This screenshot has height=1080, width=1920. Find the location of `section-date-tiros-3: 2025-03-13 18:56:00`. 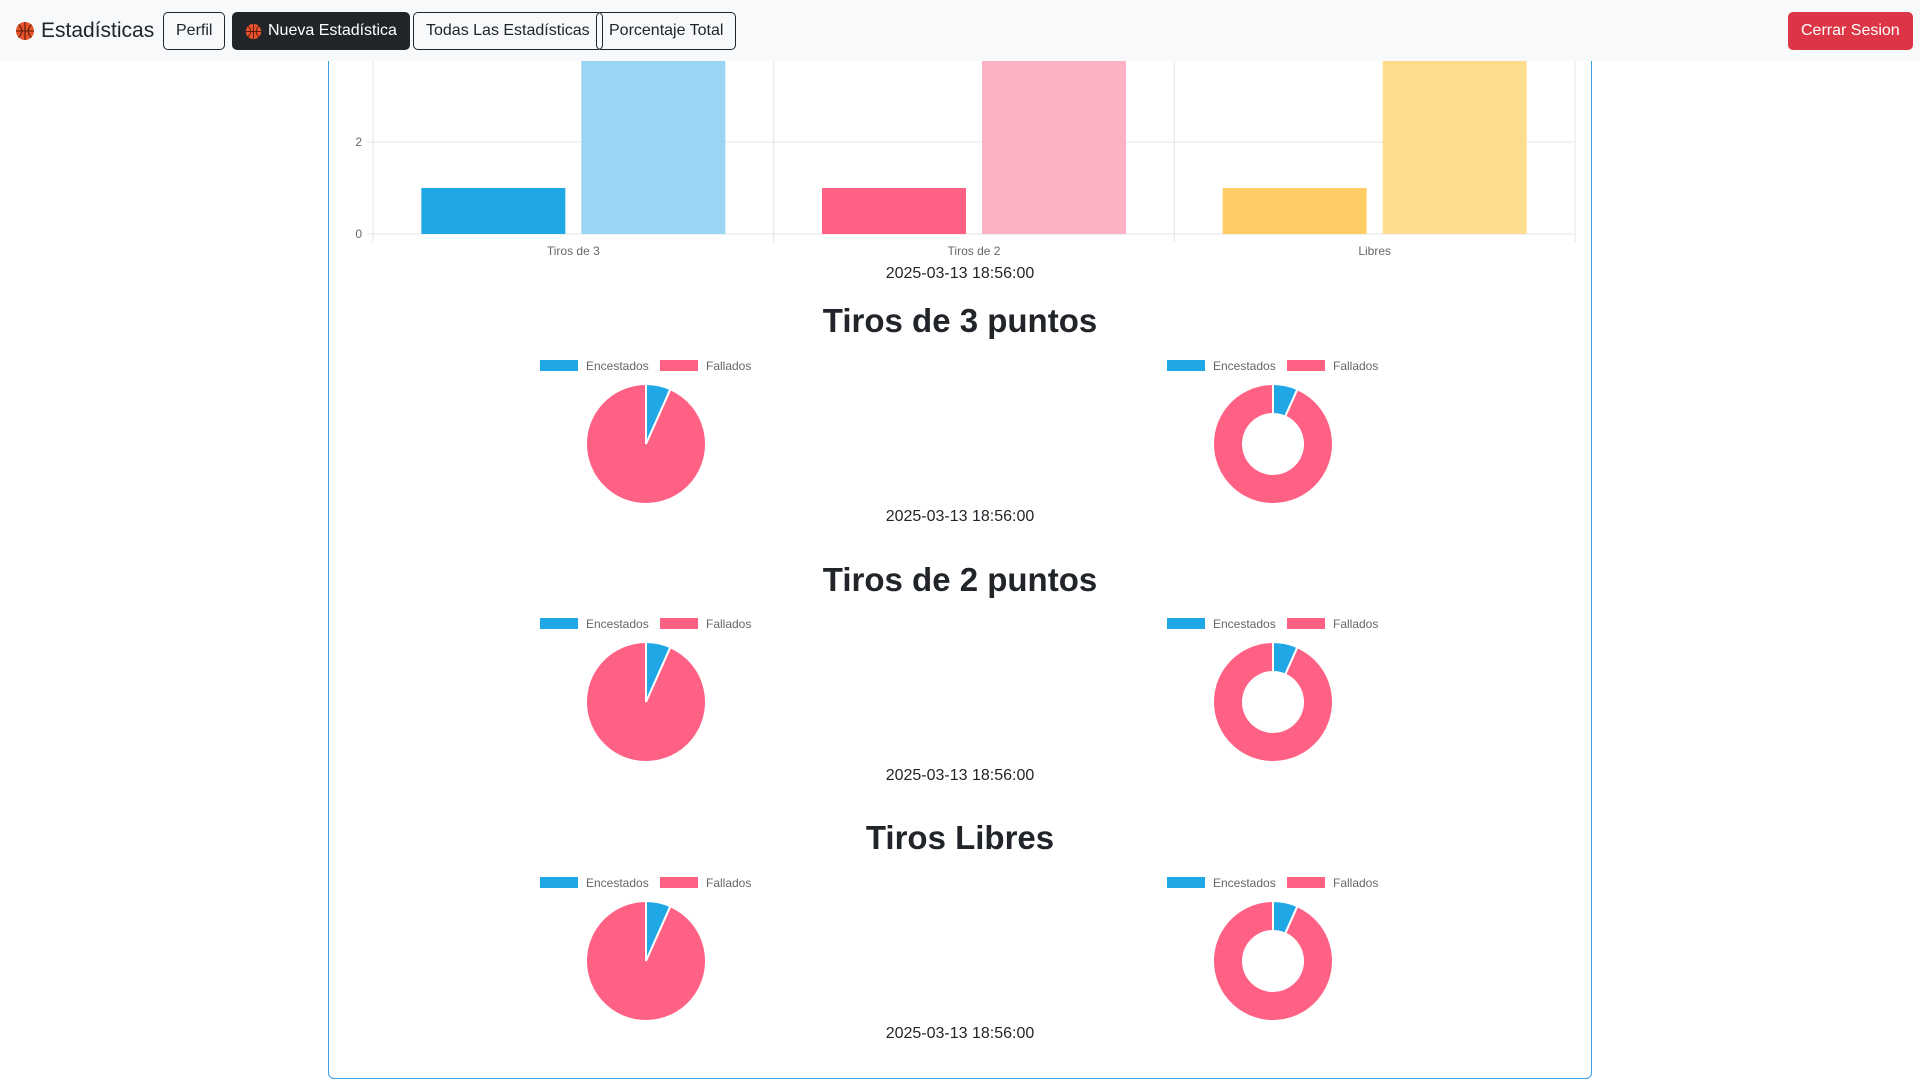

section-date-tiros-3: 2025-03-13 18:56:00 is located at coordinates (960, 516).